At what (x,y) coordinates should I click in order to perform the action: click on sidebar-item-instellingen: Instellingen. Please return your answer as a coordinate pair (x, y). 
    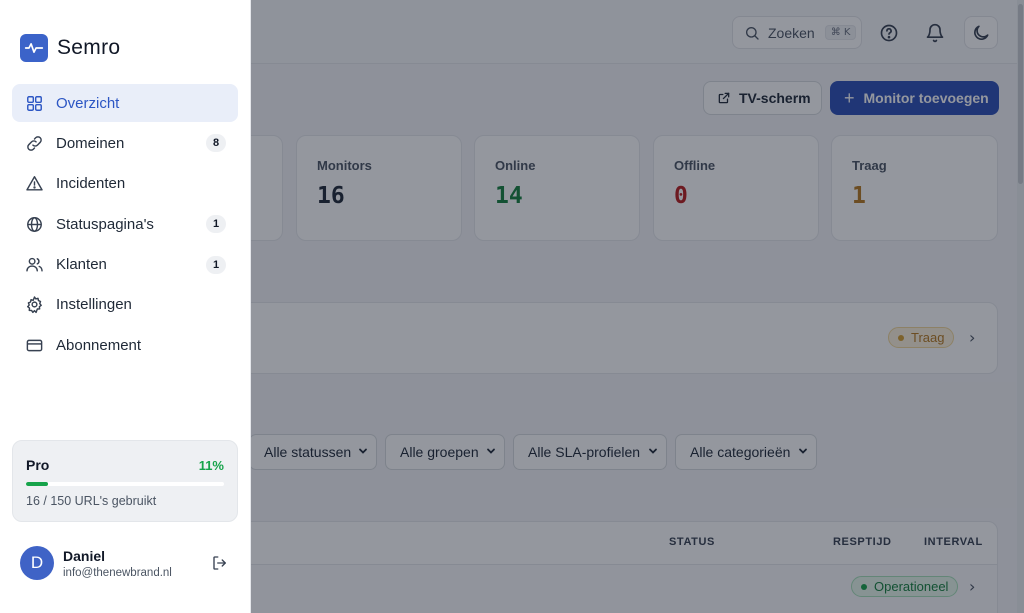
    Looking at the image, I should click on (125, 305).